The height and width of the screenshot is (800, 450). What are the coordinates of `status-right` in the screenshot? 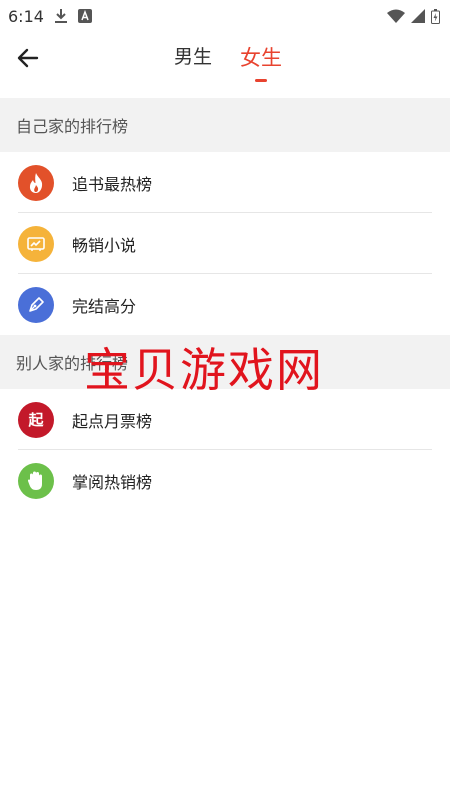 It's located at (413, 16).